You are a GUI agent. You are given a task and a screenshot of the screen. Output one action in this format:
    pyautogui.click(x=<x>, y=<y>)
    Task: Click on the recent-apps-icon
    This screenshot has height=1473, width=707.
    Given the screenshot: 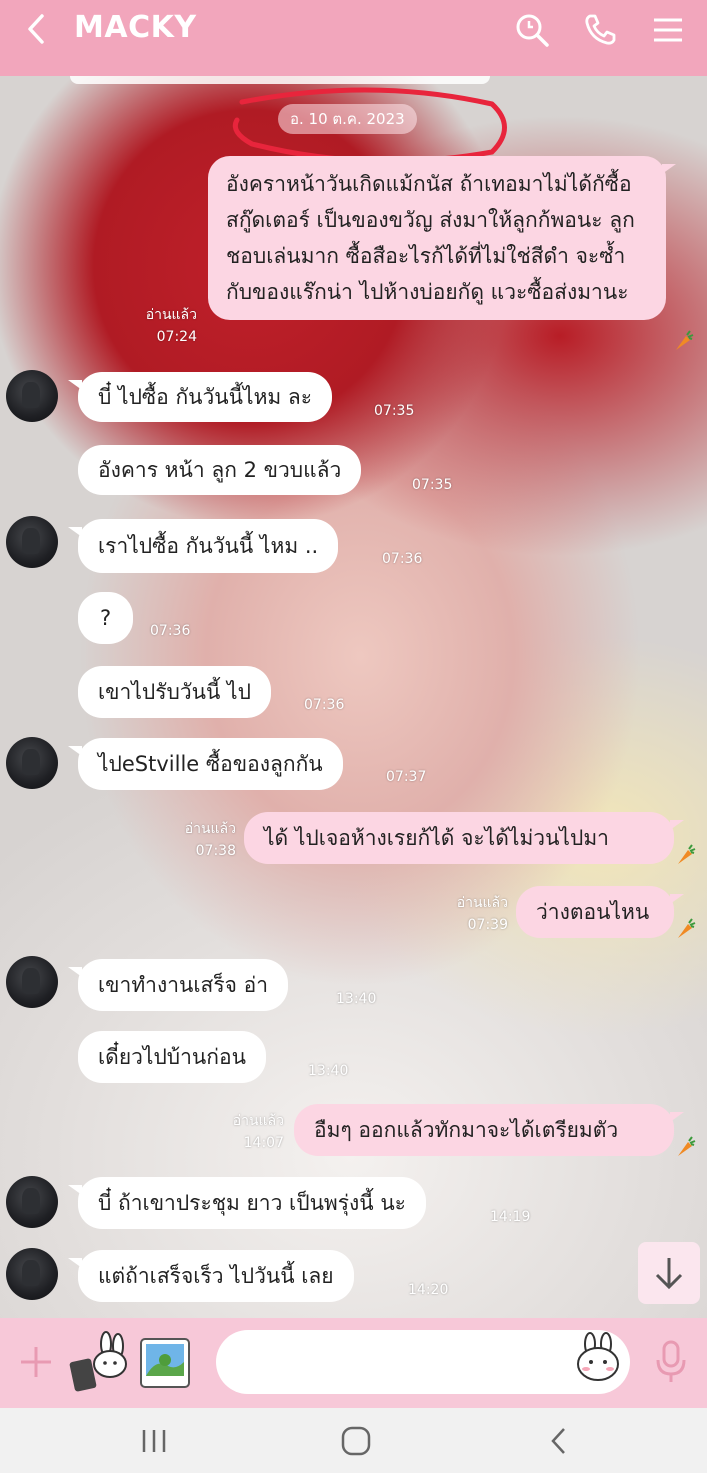 What is the action you would take?
    pyautogui.click(x=154, y=1441)
    